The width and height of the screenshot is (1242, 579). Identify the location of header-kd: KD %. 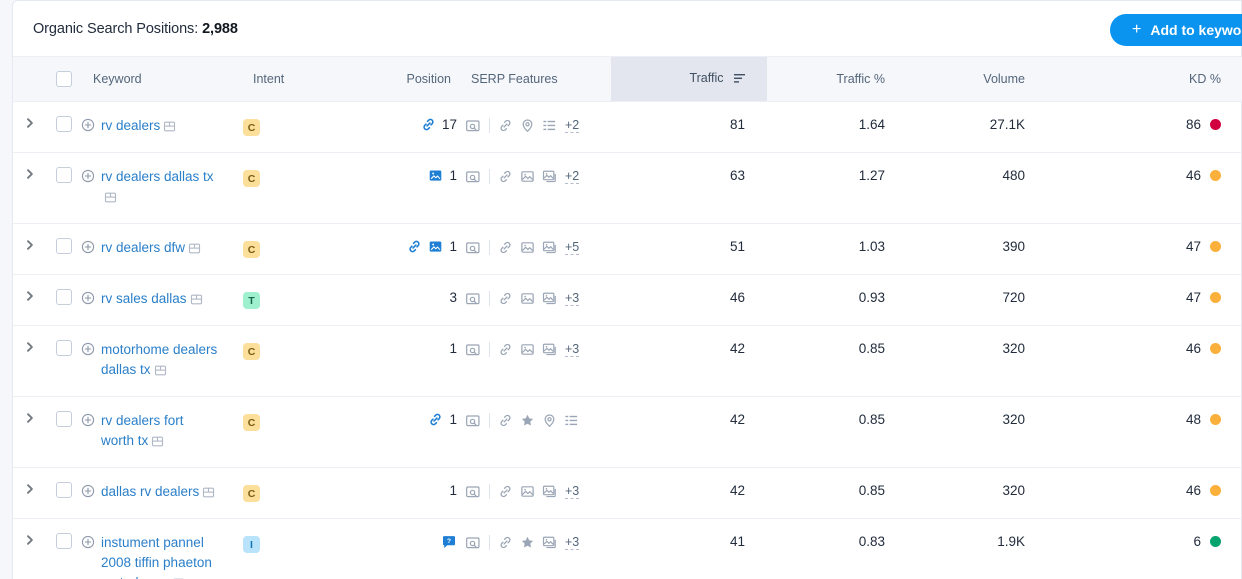
(1144, 79).